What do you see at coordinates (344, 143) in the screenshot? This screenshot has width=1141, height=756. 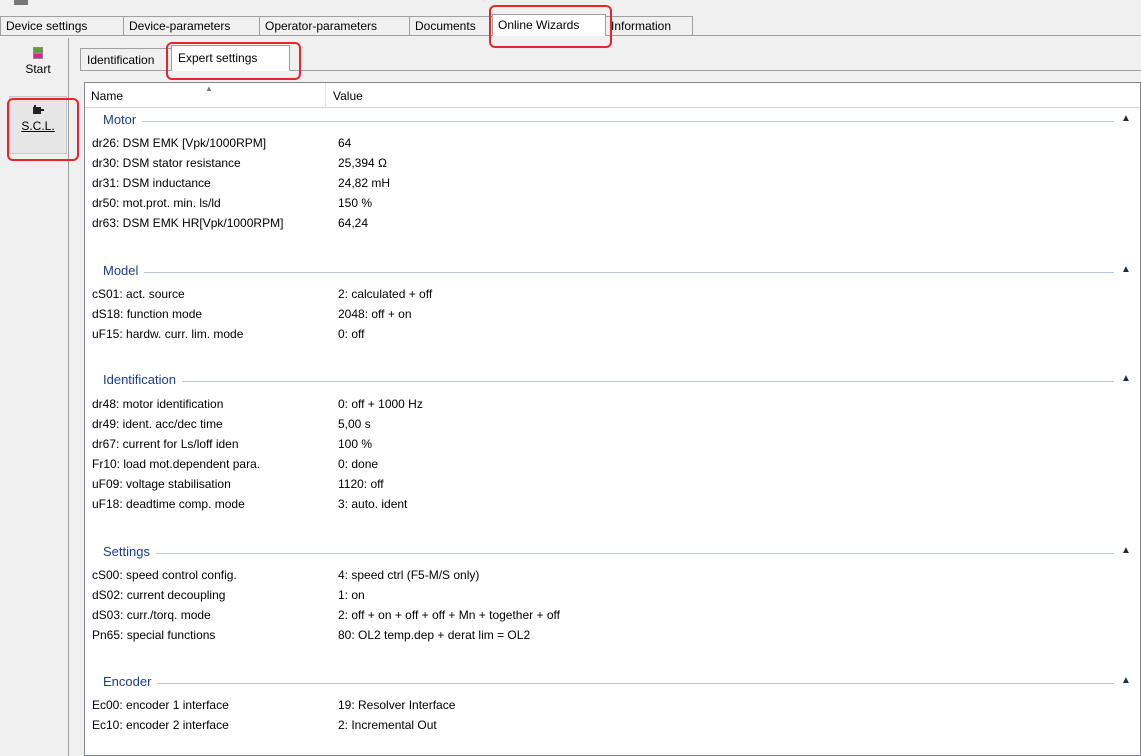 I see `param-value: 64` at bounding box center [344, 143].